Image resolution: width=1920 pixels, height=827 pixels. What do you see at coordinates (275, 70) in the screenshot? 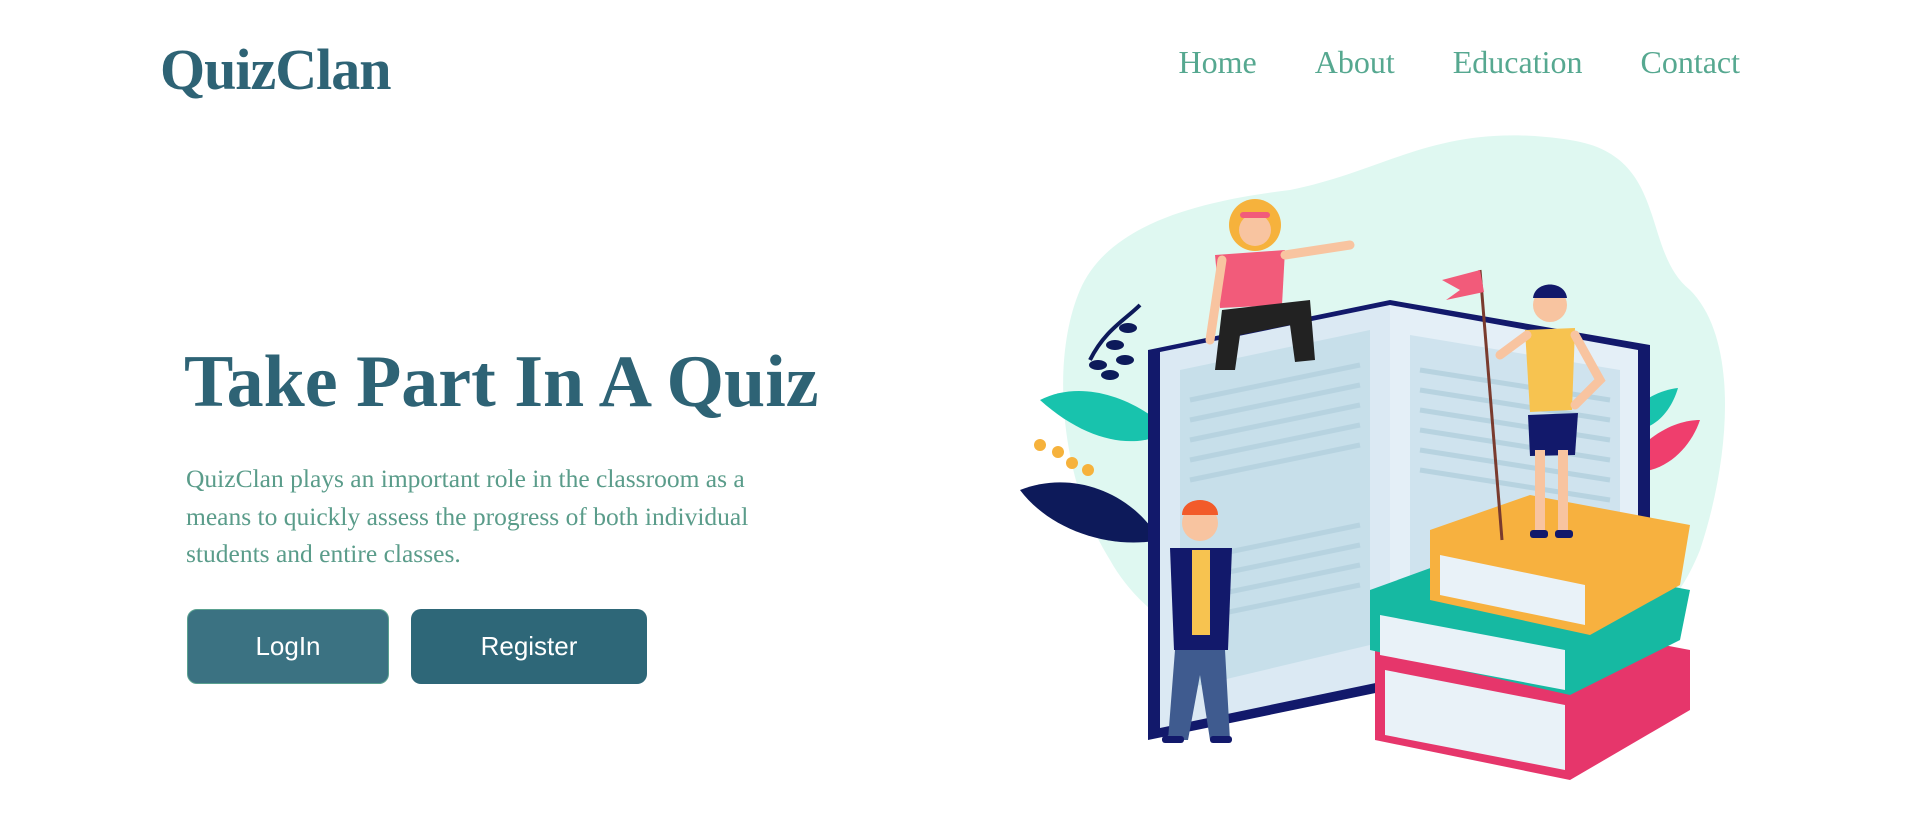
I see `logo: QuizClan` at bounding box center [275, 70].